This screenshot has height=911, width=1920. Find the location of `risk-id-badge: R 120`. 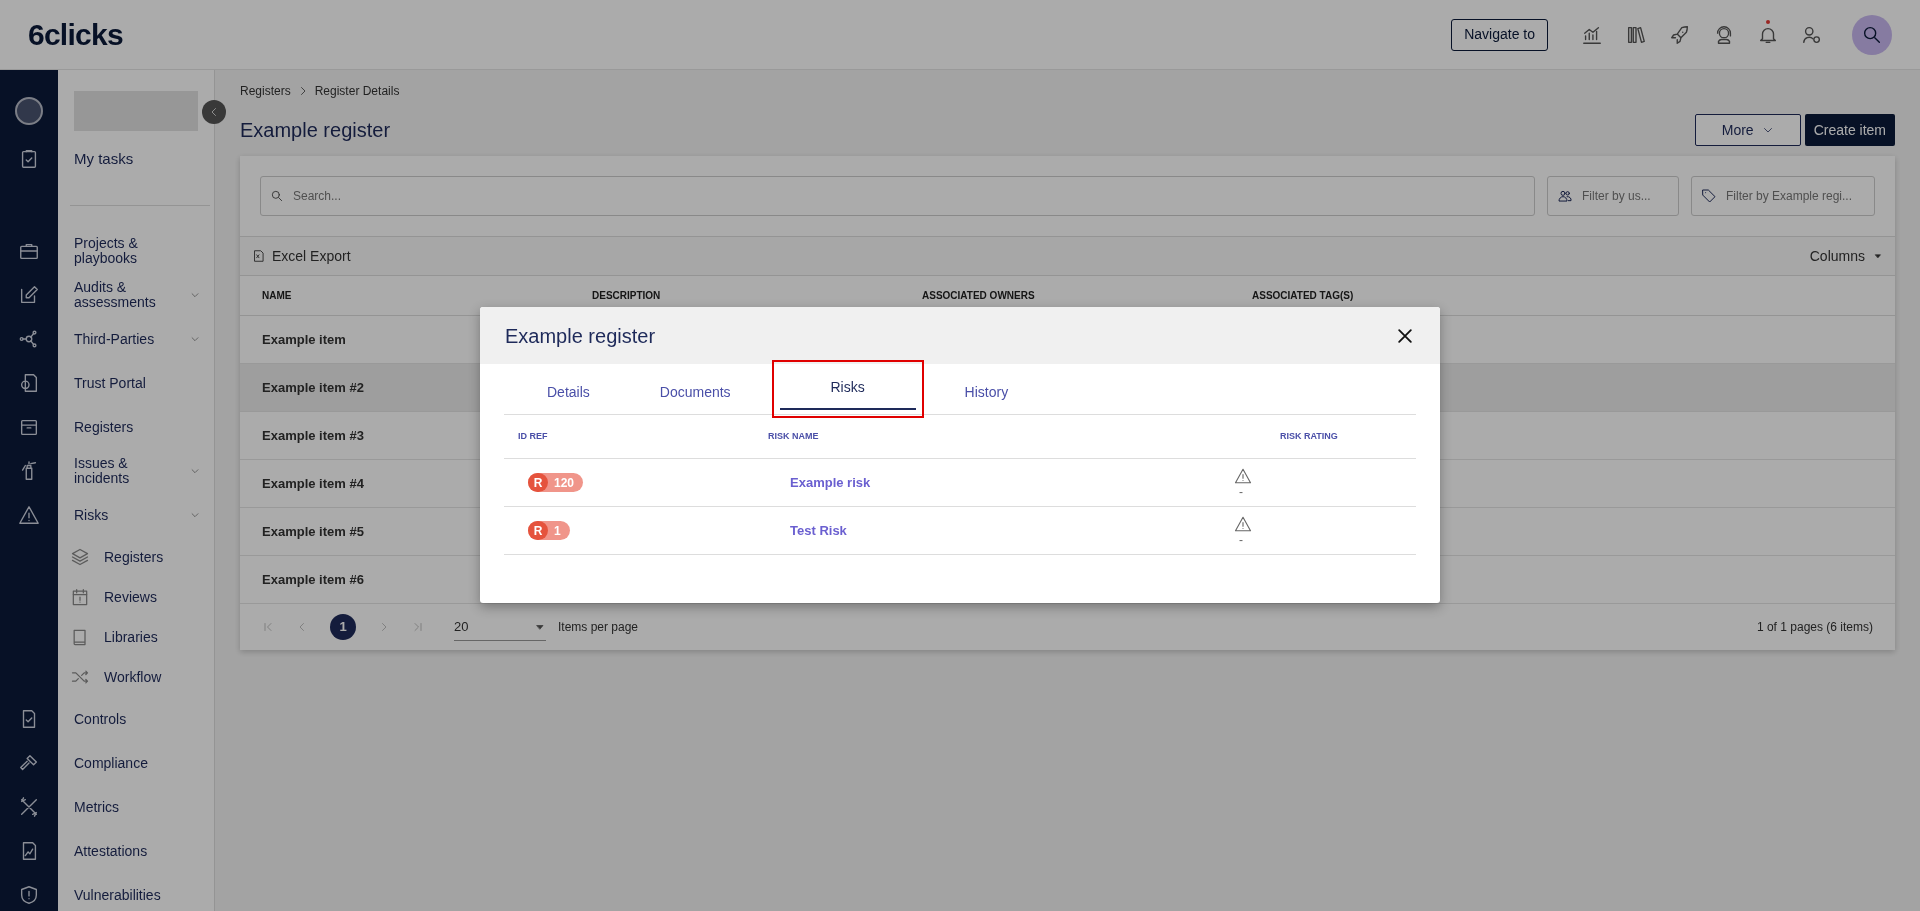

risk-id-badge: R 120 is located at coordinates (556, 482).